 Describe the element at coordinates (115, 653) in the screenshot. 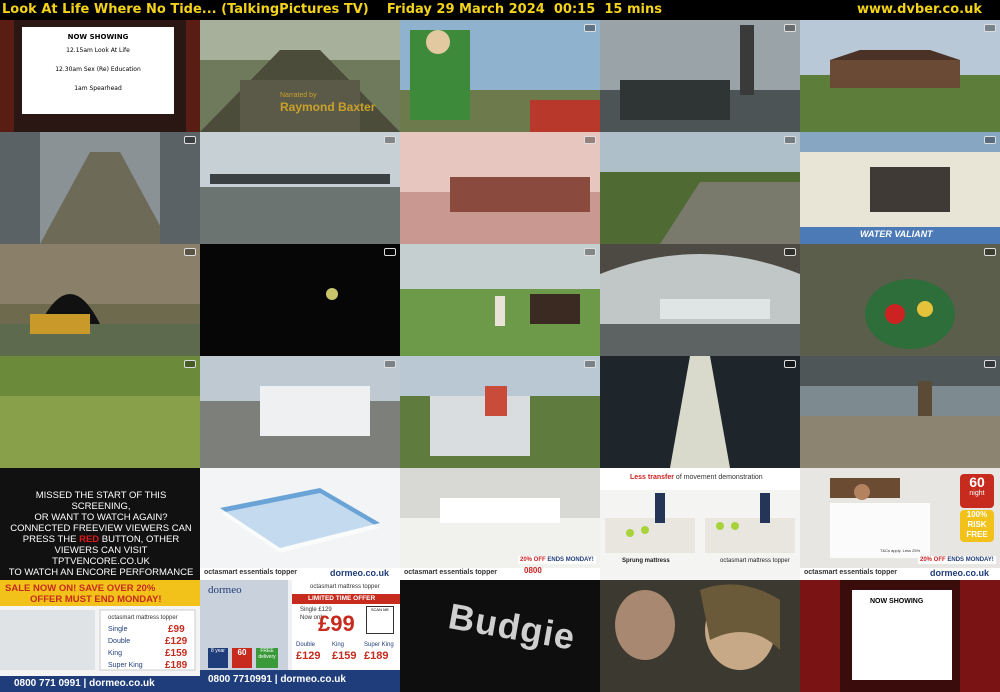

I see `size-king: King` at that location.